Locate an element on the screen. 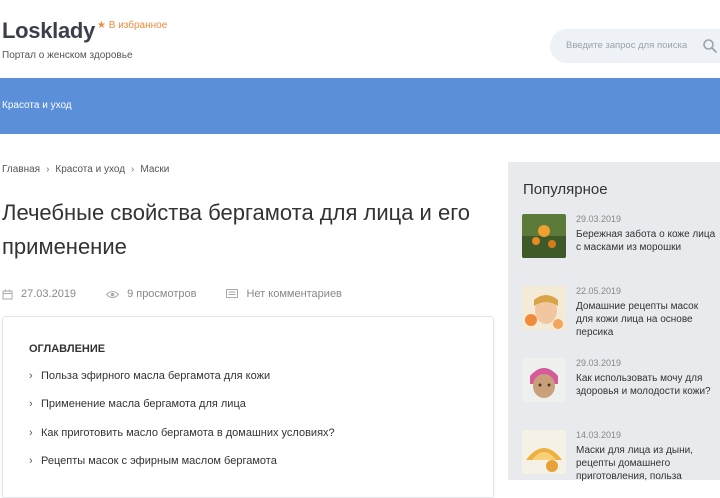 The width and height of the screenshot is (720, 498). article-meta: 27.03.2019 9 просмотров Нет комментариев is located at coordinates (187, 294).